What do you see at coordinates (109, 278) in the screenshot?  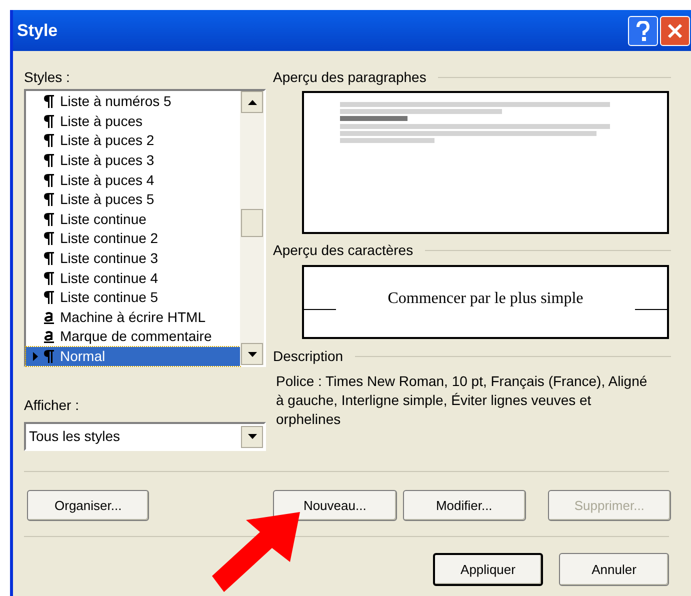 I see `style-name: Liste continue 4` at bounding box center [109, 278].